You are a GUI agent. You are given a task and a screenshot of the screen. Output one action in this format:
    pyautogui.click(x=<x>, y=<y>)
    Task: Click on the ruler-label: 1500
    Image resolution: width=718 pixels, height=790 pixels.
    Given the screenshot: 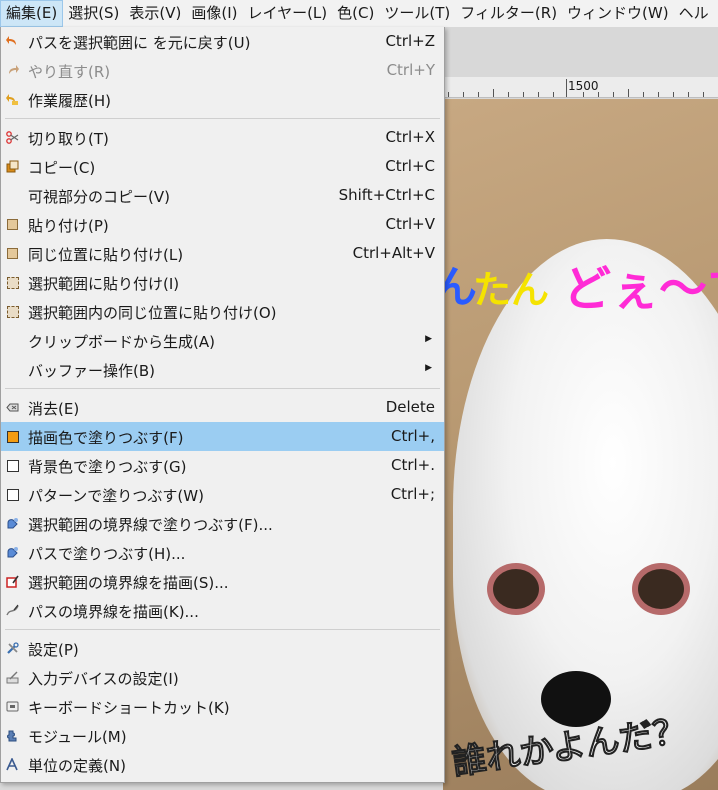 What is the action you would take?
    pyautogui.click(x=583, y=86)
    